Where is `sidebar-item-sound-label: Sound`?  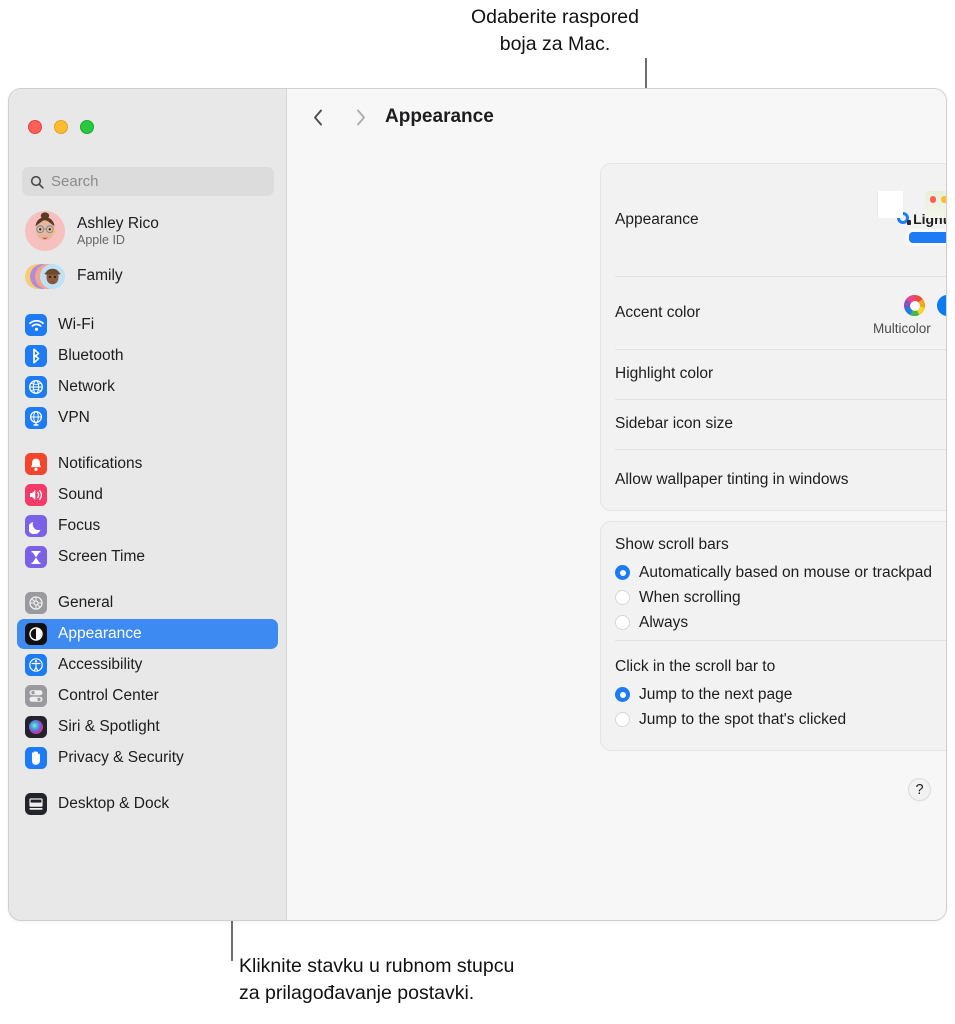 sidebar-item-sound-label: Sound is located at coordinates (80, 494).